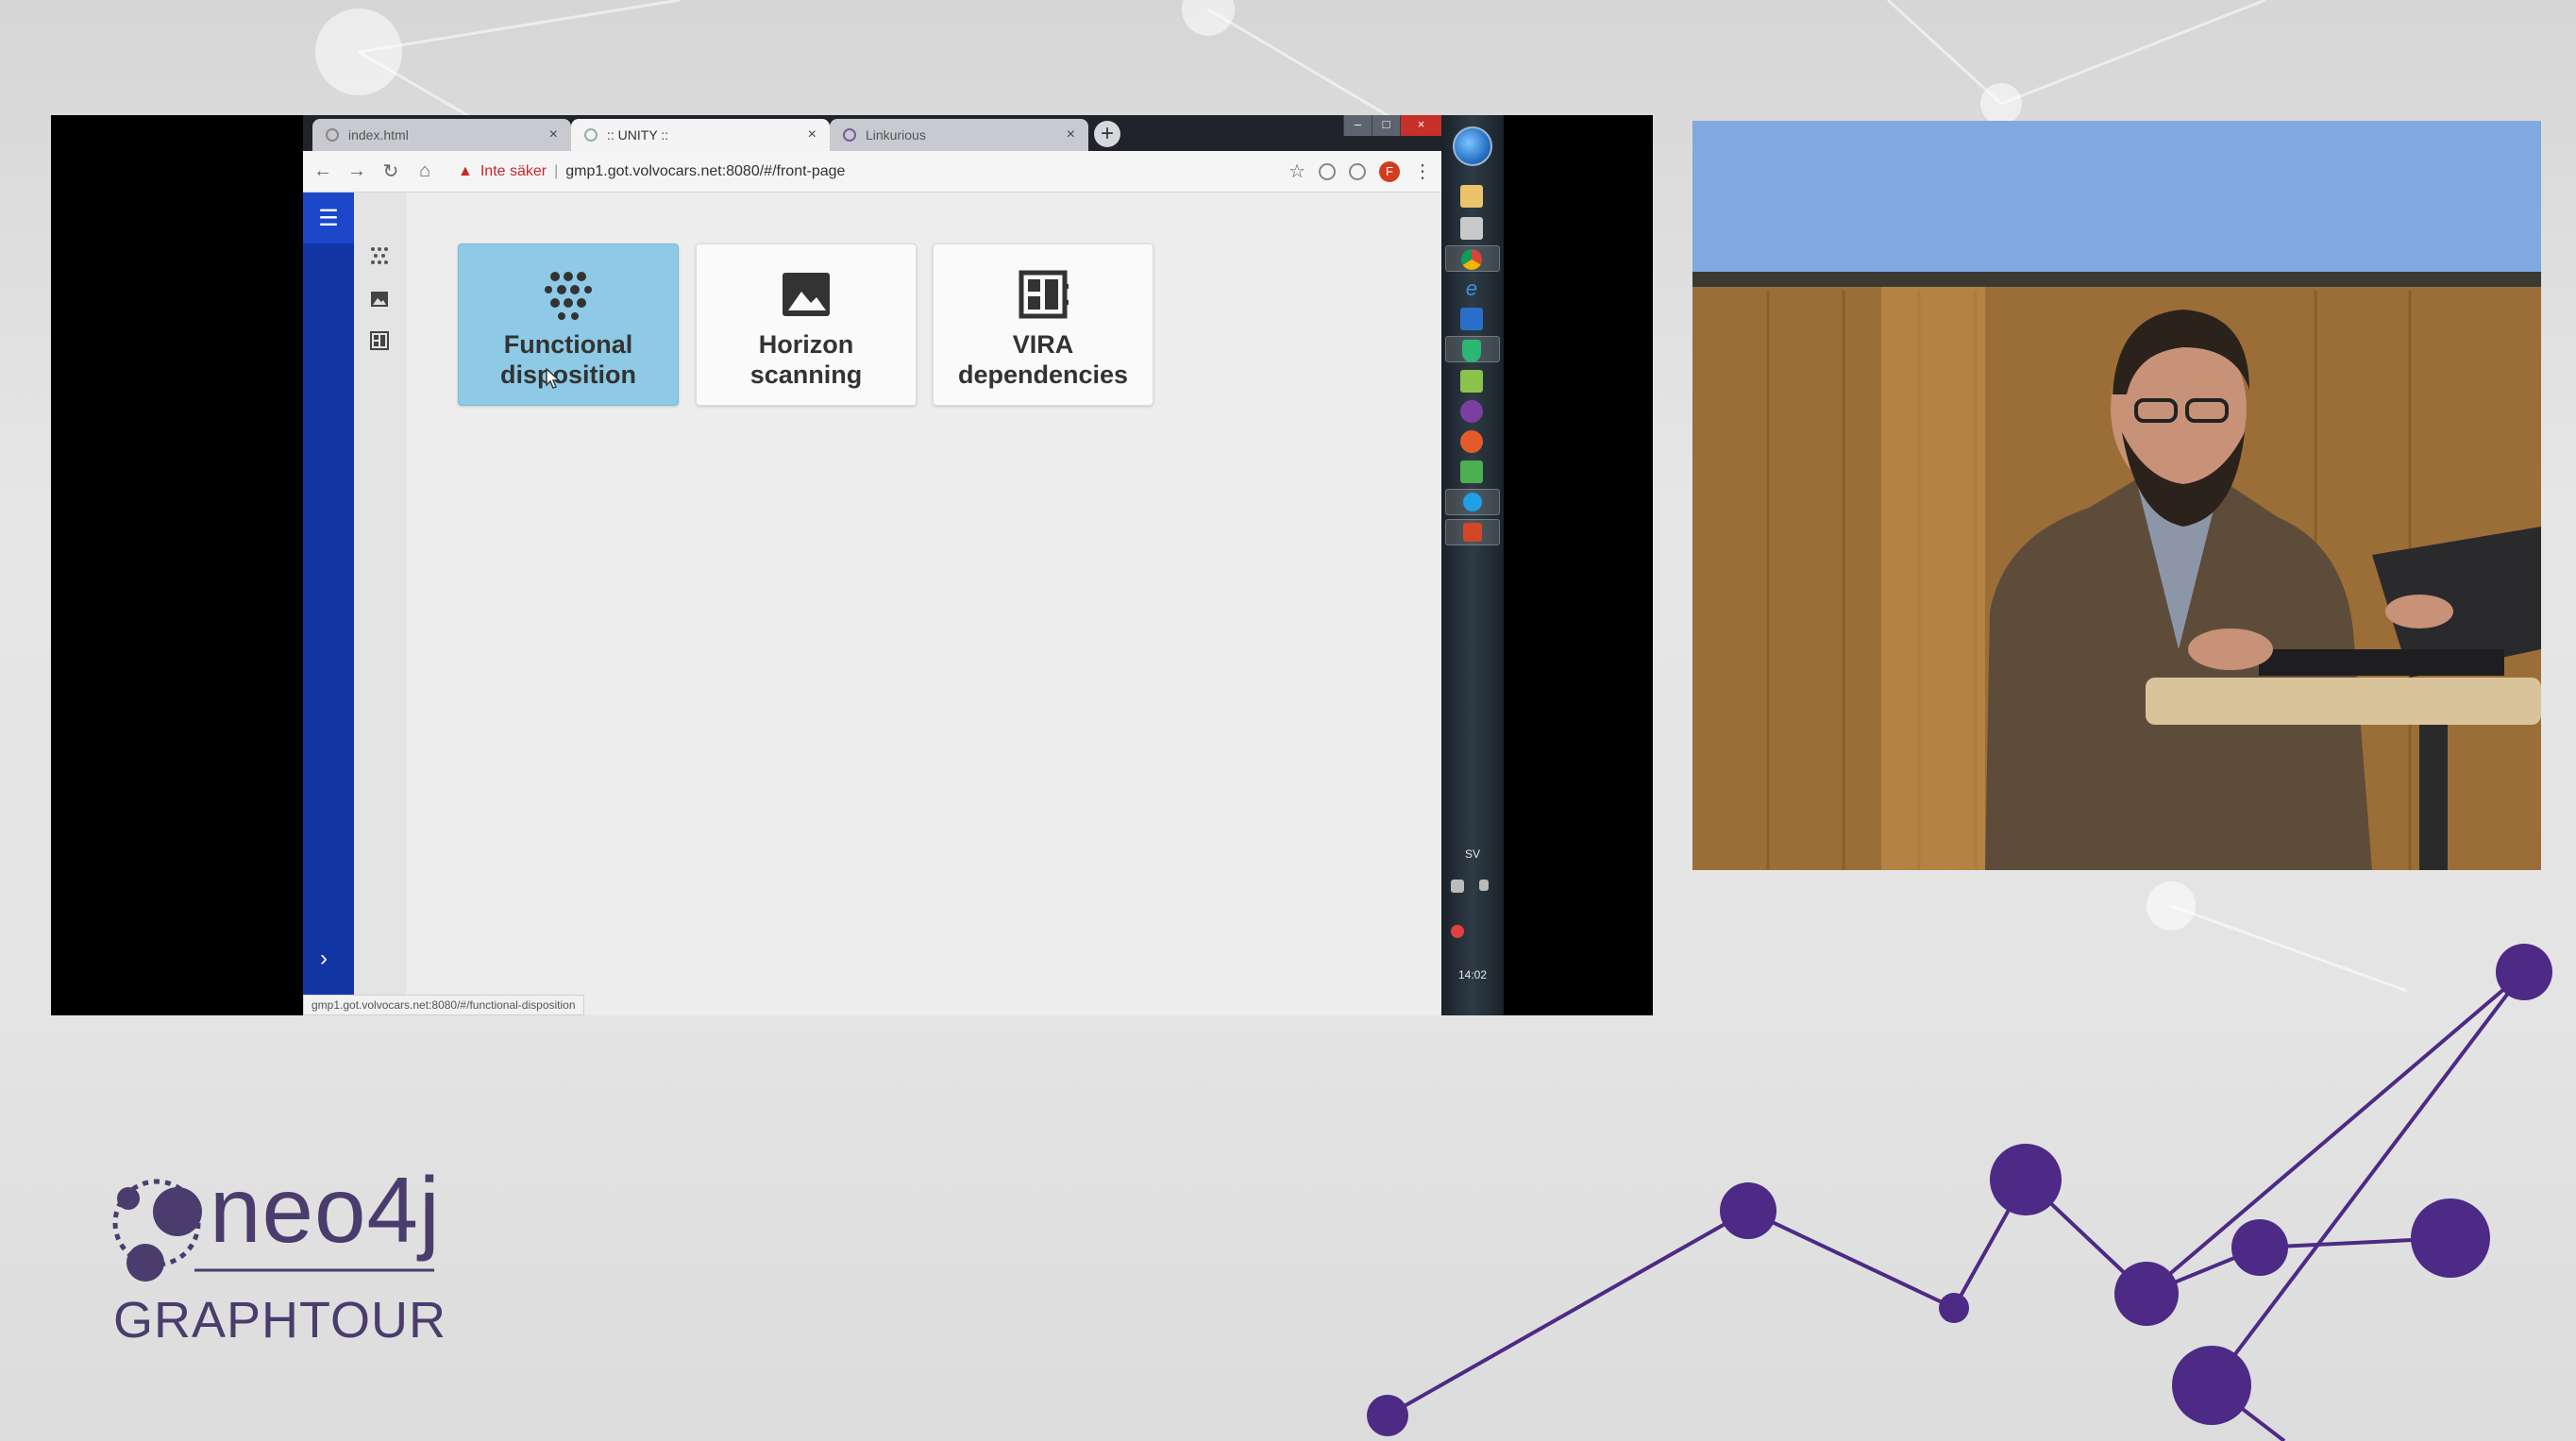 The height and width of the screenshot is (1441, 2576). Describe the element at coordinates (324, 959) in the screenshot. I see `chevron-right-icon: ›` at that location.